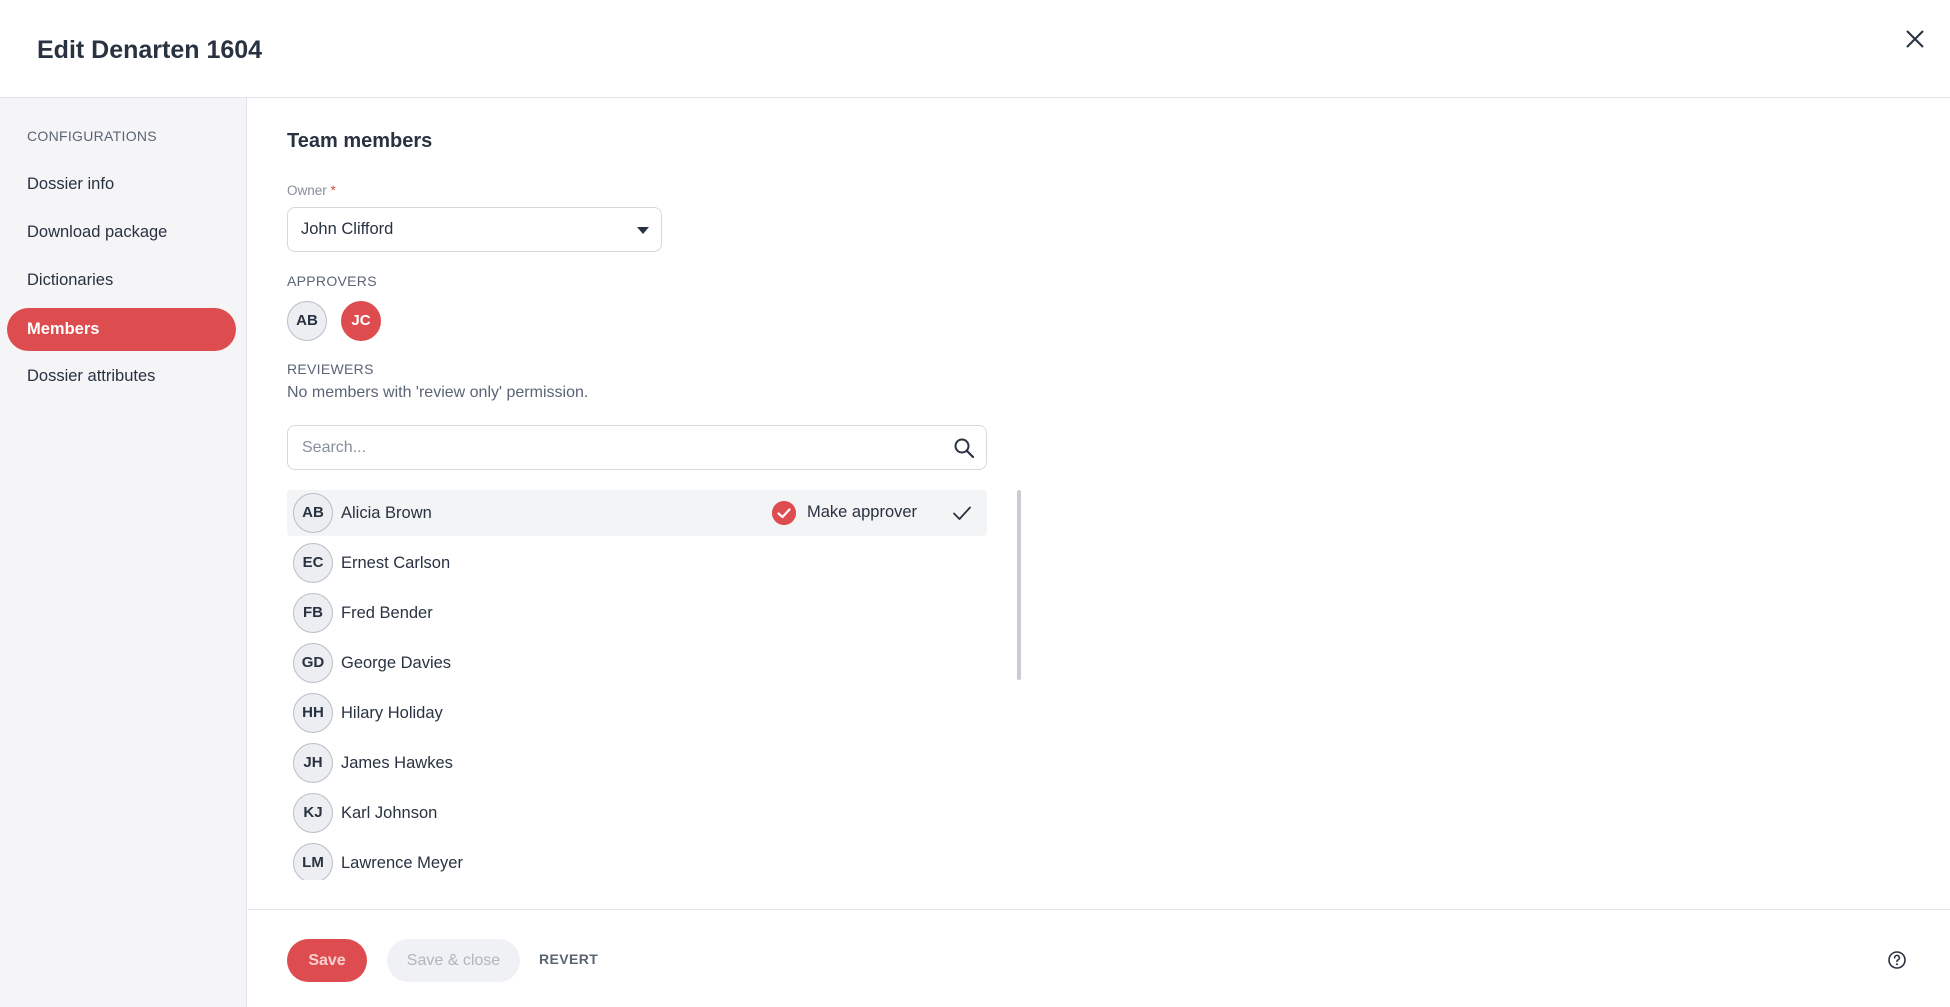 The image size is (1950, 1007). I want to click on member-row: FB Fred Bender, so click(637, 613).